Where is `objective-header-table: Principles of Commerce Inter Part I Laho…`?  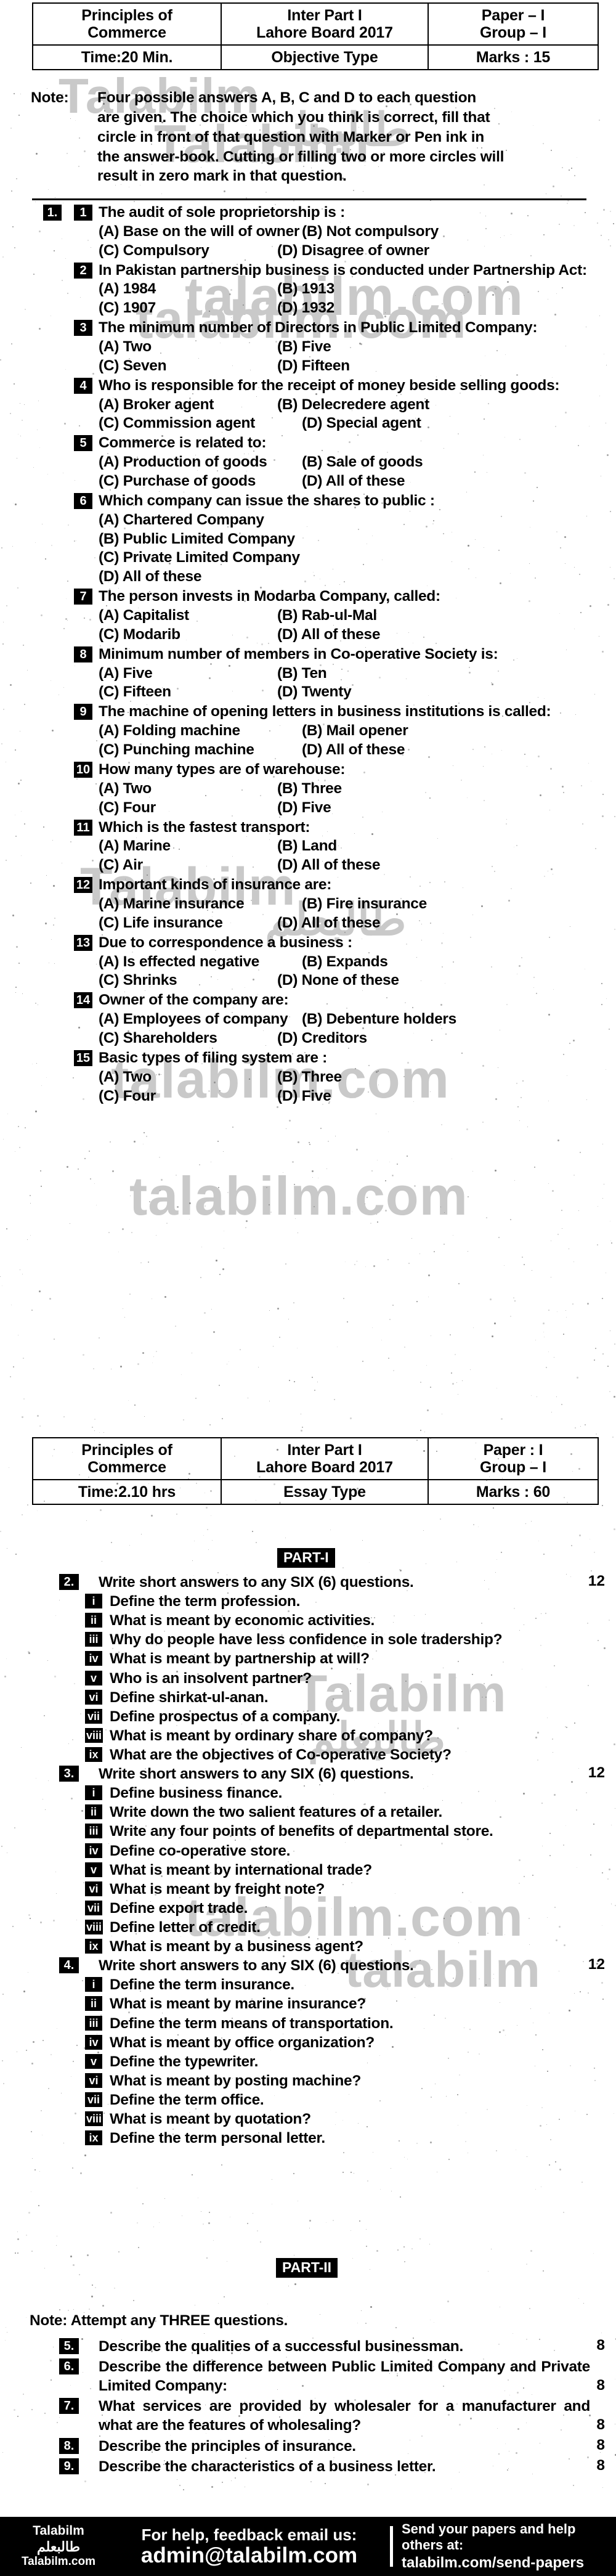 objective-header-table: Principles of Commerce Inter Part I Laho… is located at coordinates (315, 36).